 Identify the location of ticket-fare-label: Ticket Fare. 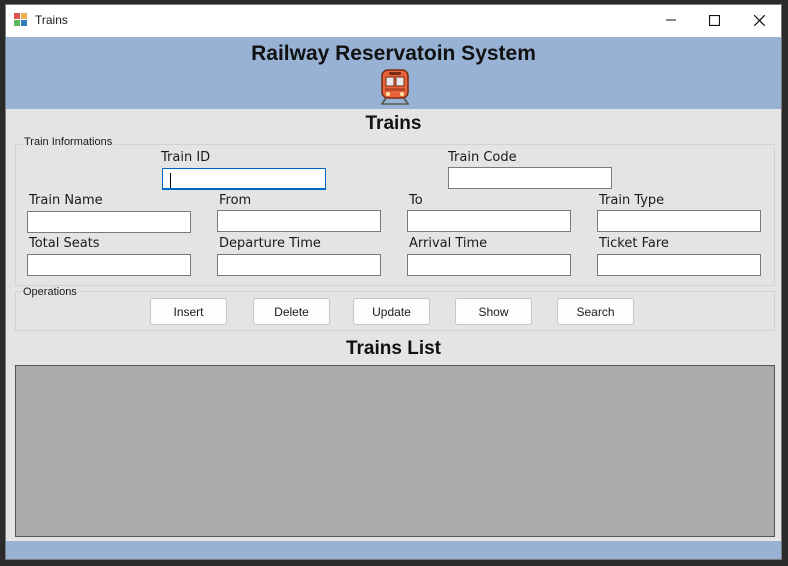
(634, 243).